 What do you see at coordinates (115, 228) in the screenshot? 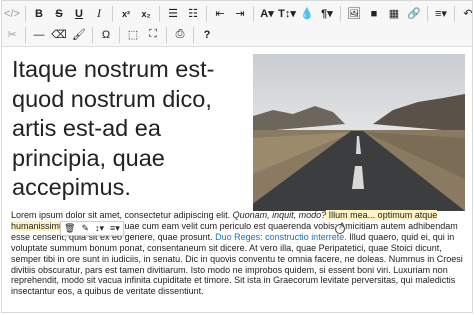
I see `image-align-icon: ≡▾` at bounding box center [115, 228].